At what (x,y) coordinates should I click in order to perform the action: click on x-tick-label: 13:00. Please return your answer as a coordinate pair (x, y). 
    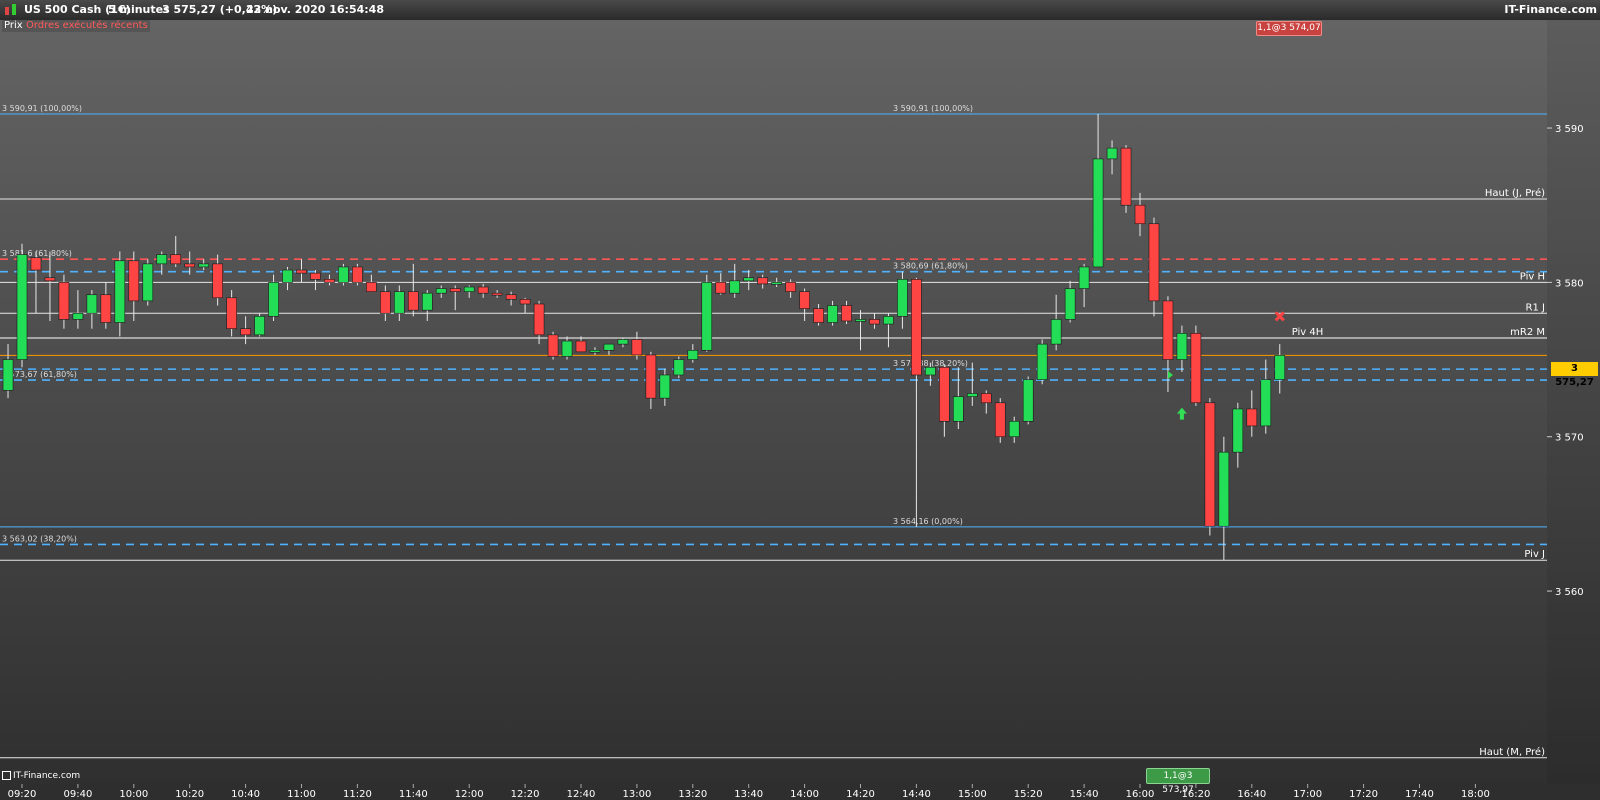
    Looking at the image, I should click on (636, 794).